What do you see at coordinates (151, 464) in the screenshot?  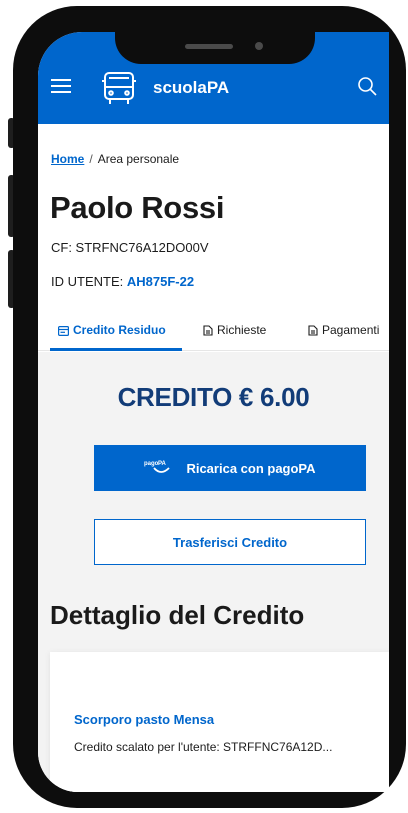 I see `svg-text: pago` at bounding box center [151, 464].